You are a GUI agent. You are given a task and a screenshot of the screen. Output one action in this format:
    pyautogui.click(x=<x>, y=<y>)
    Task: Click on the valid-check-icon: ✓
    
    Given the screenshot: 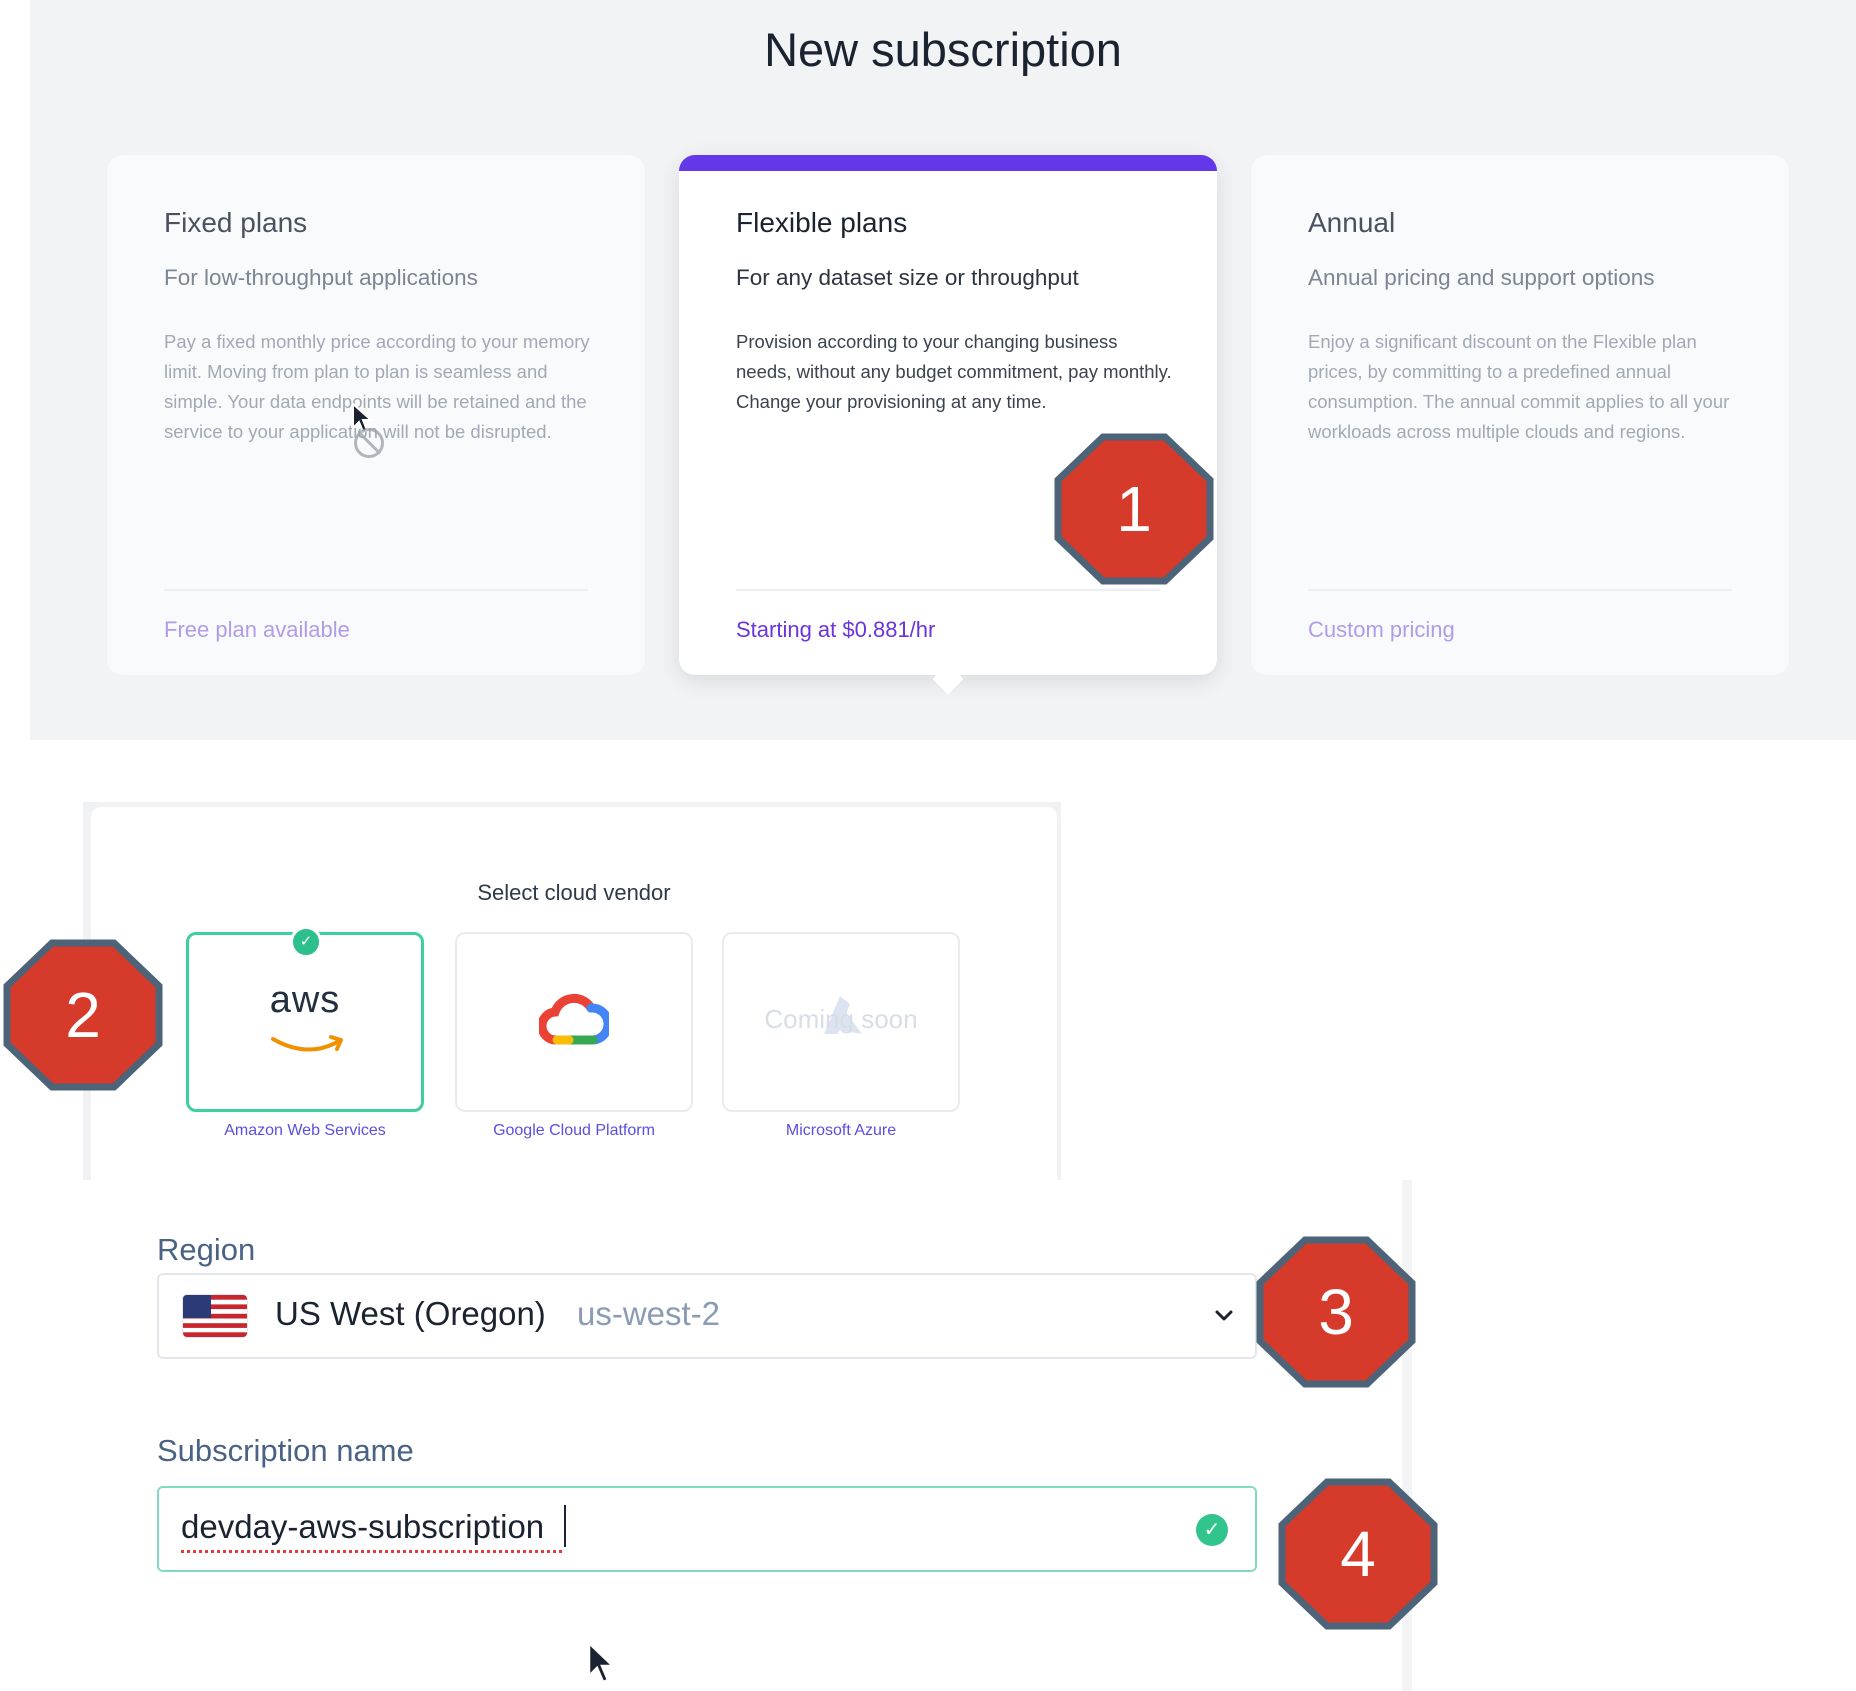 What is the action you would take?
    pyautogui.click(x=1212, y=1530)
    